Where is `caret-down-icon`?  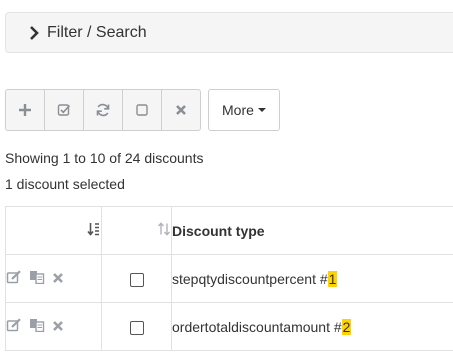 caret-down-icon is located at coordinates (261, 110).